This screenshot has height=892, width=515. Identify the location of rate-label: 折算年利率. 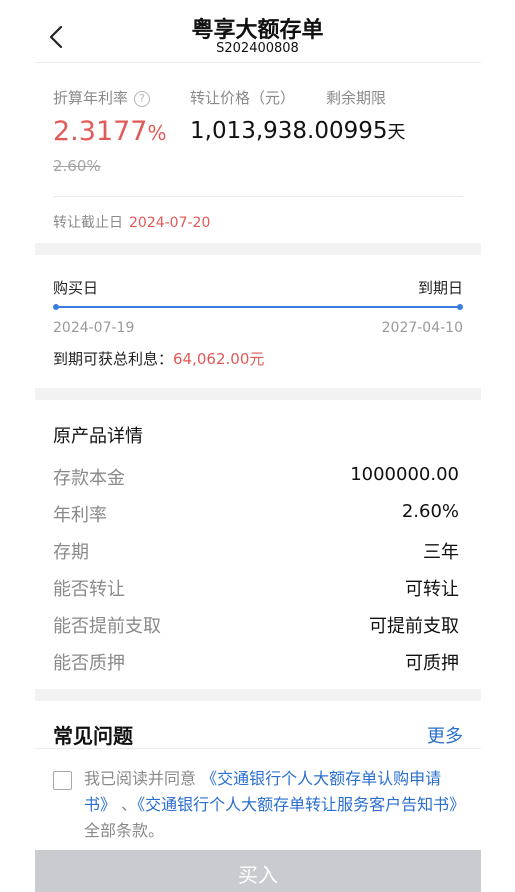
(91, 98).